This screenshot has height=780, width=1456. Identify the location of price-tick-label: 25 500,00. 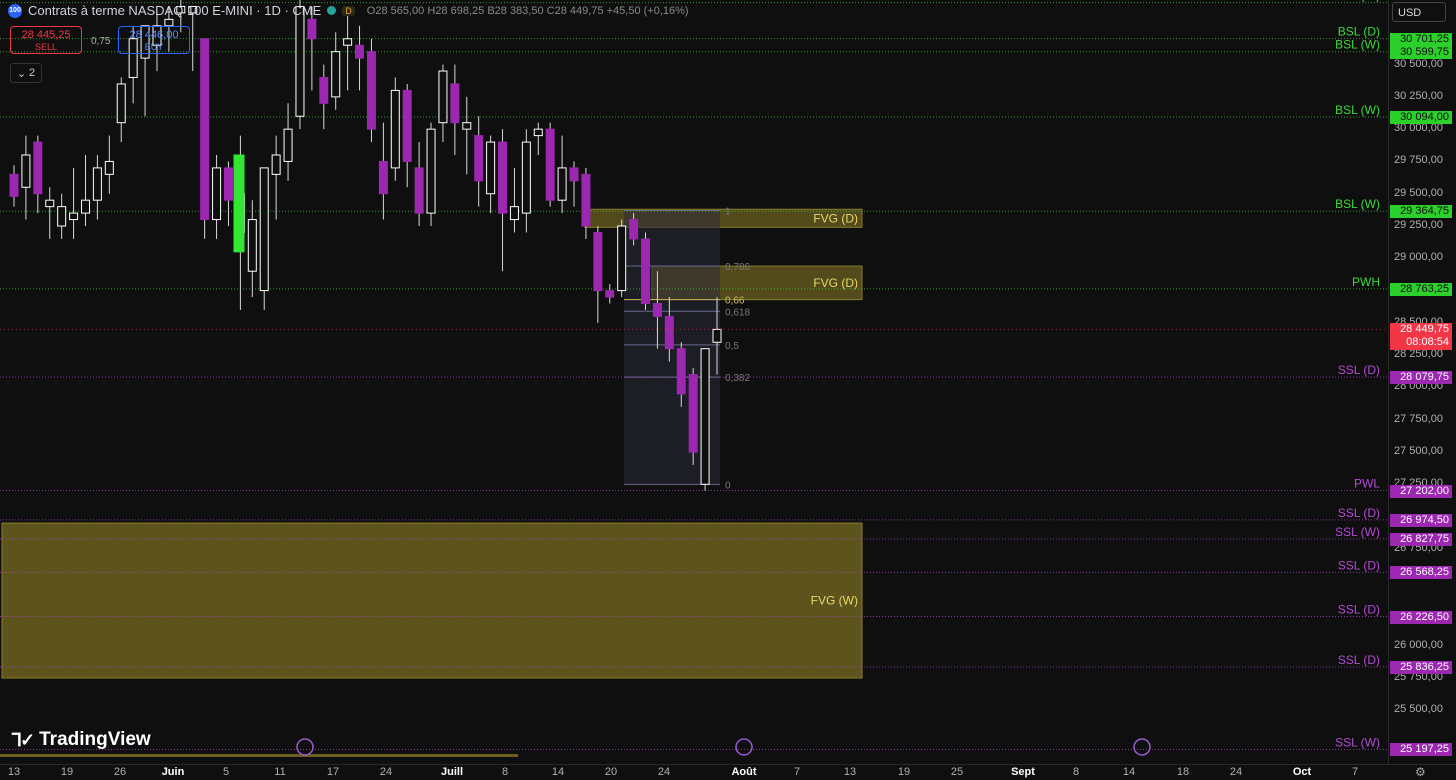
(1418, 709).